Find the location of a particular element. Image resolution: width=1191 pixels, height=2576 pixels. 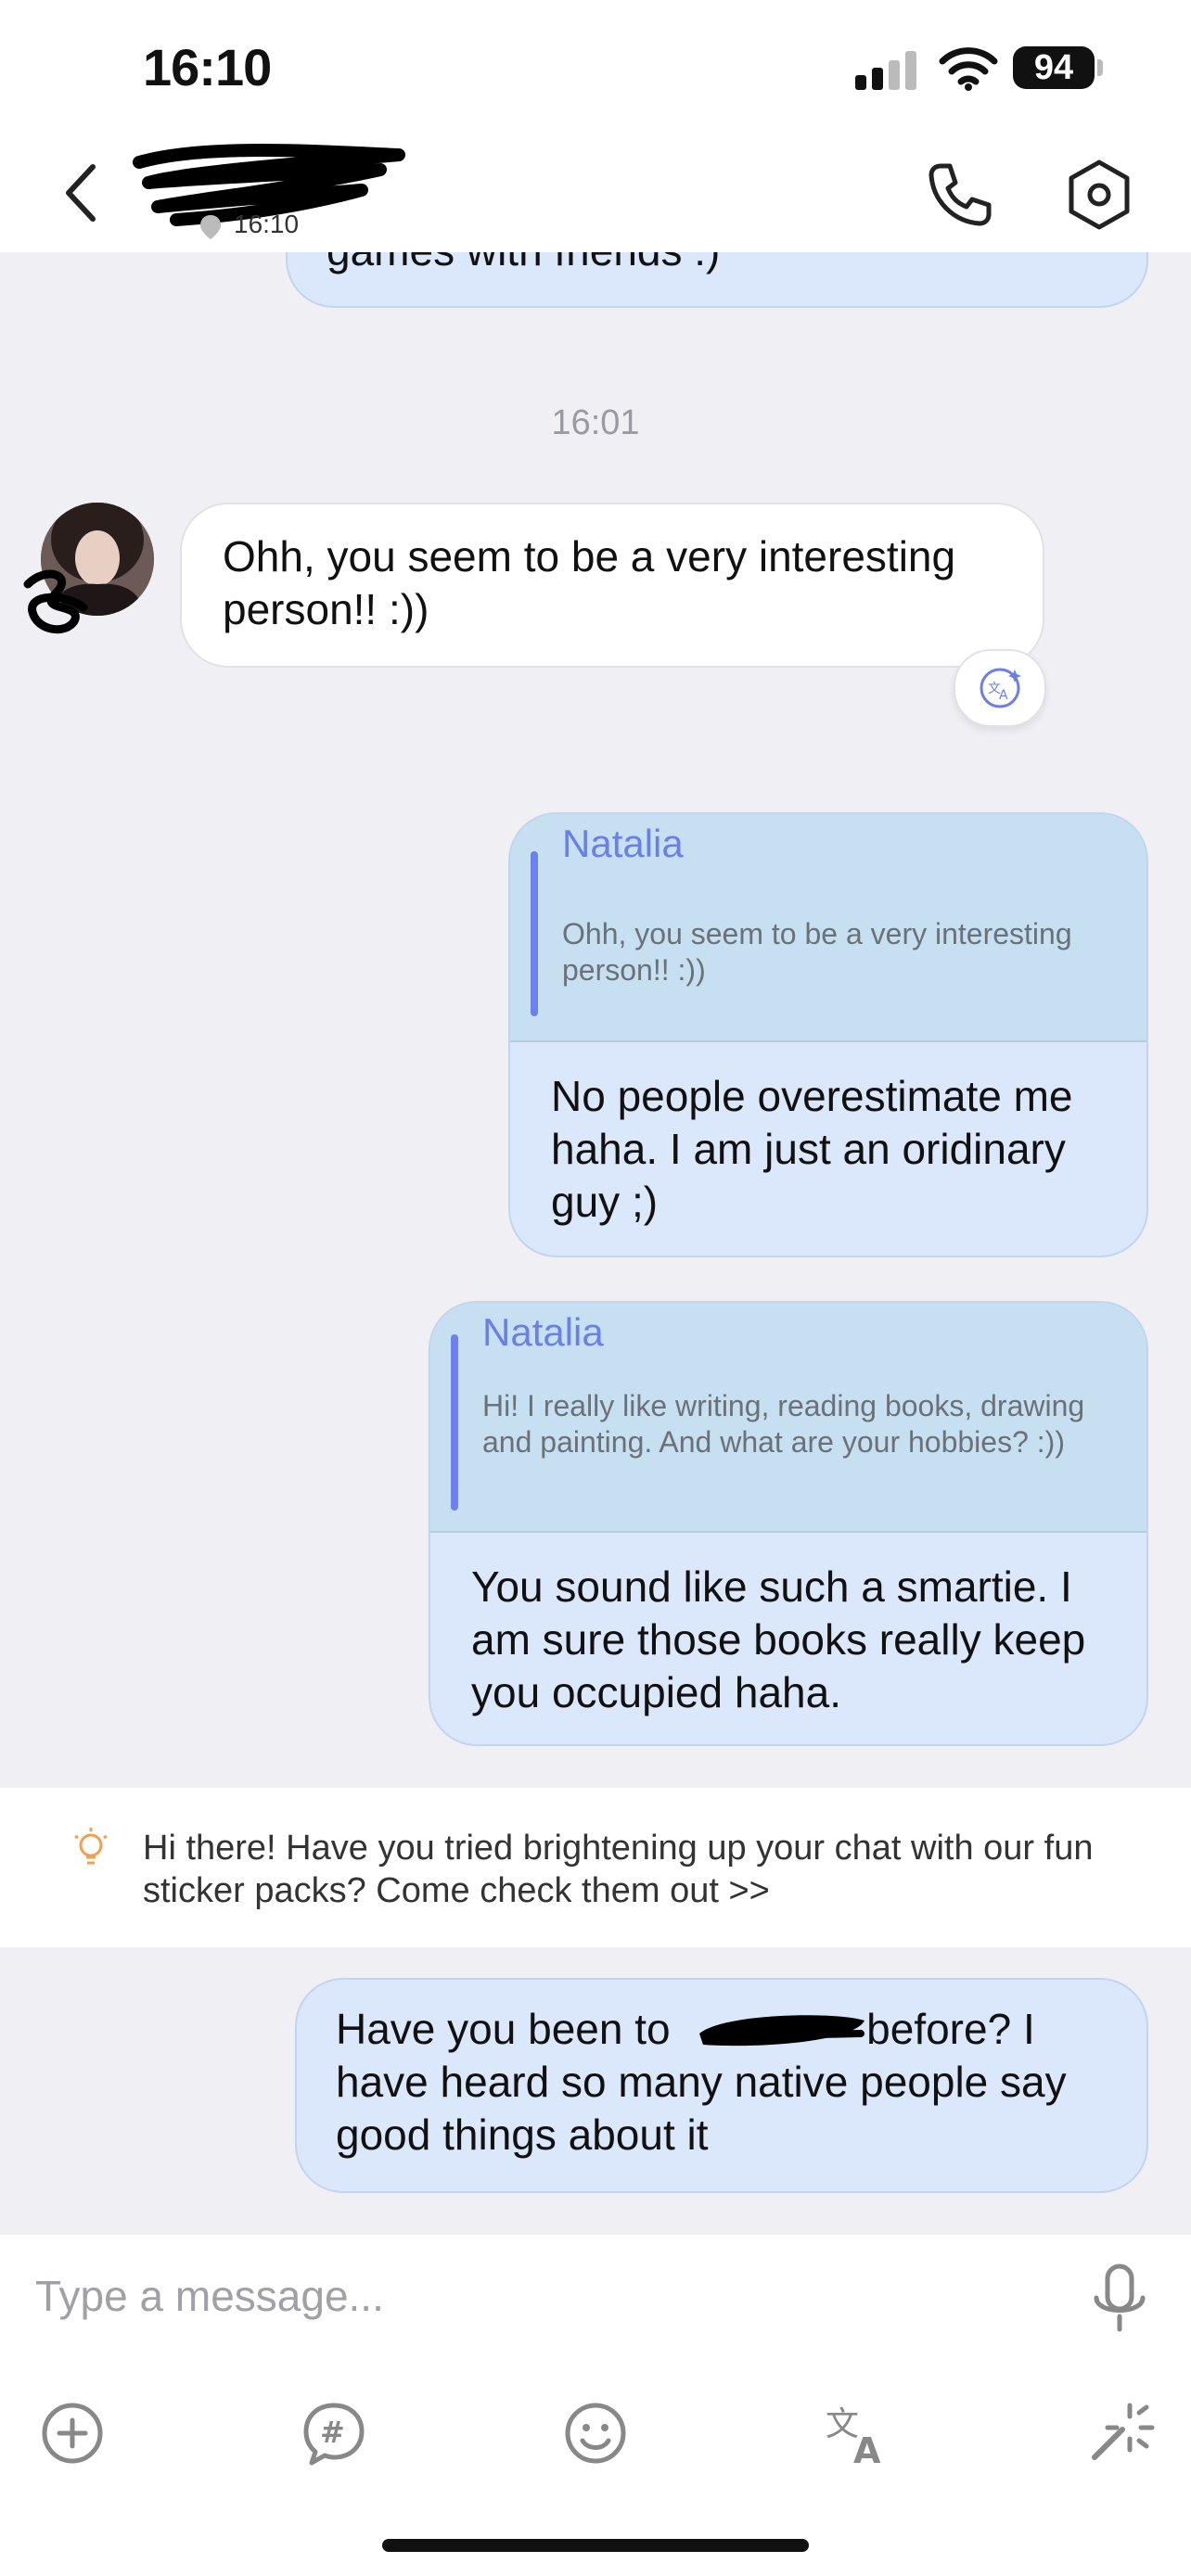

location-pin-icon is located at coordinates (210, 227).